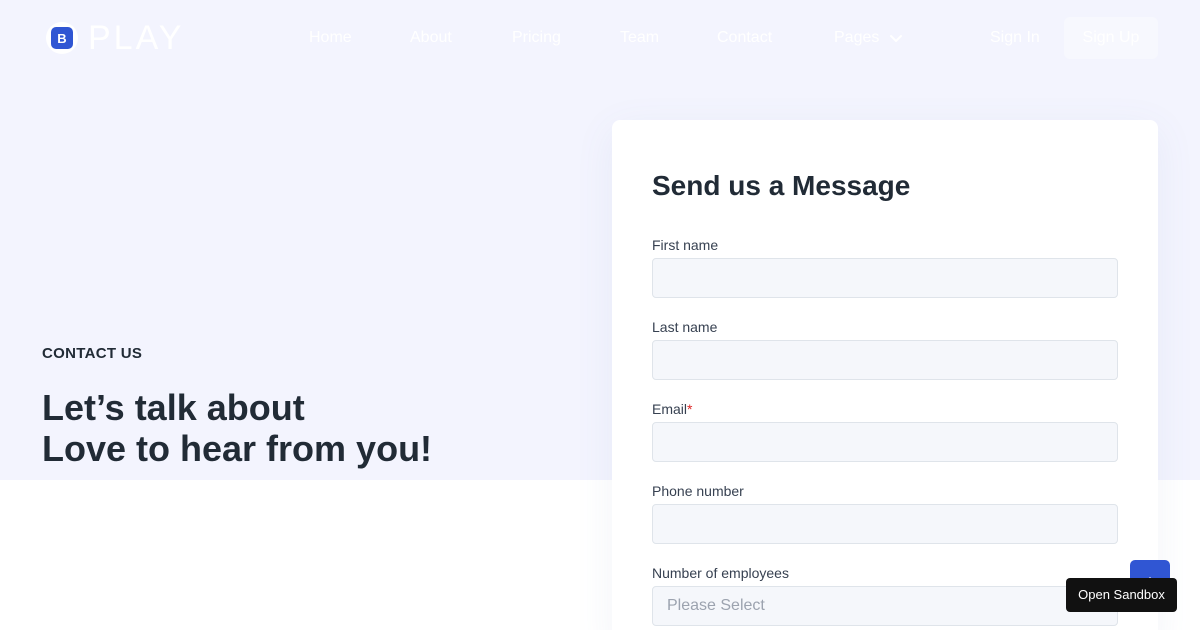 The width and height of the screenshot is (1200, 630). What do you see at coordinates (431, 38) in the screenshot?
I see `nav-about: About` at bounding box center [431, 38].